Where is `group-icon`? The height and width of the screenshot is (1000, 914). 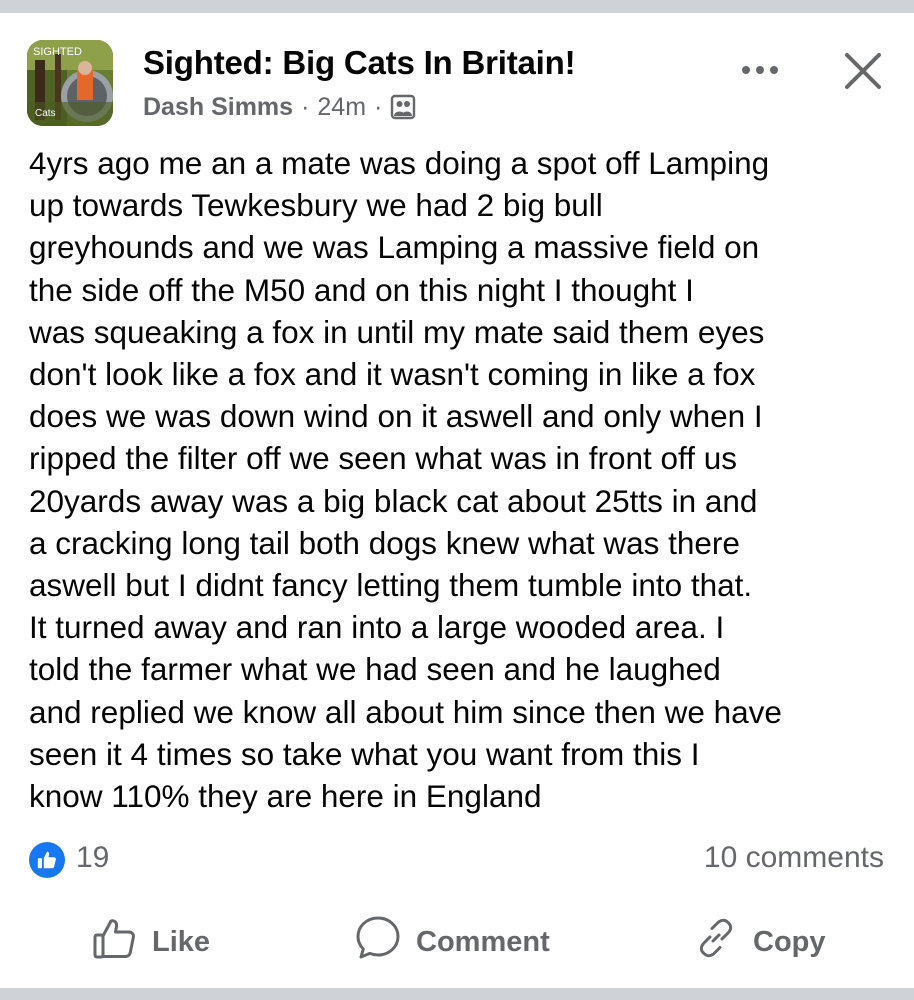 group-icon is located at coordinates (403, 107).